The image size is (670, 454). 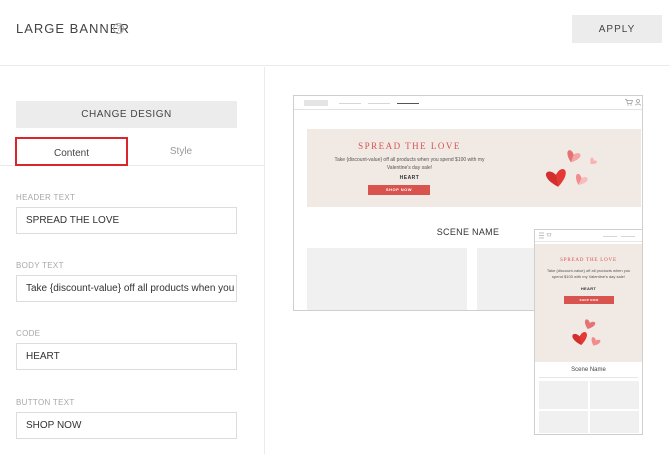 What do you see at coordinates (45, 402) in the screenshot?
I see `button-text-label: BUTTON TEXT` at bounding box center [45, 402].